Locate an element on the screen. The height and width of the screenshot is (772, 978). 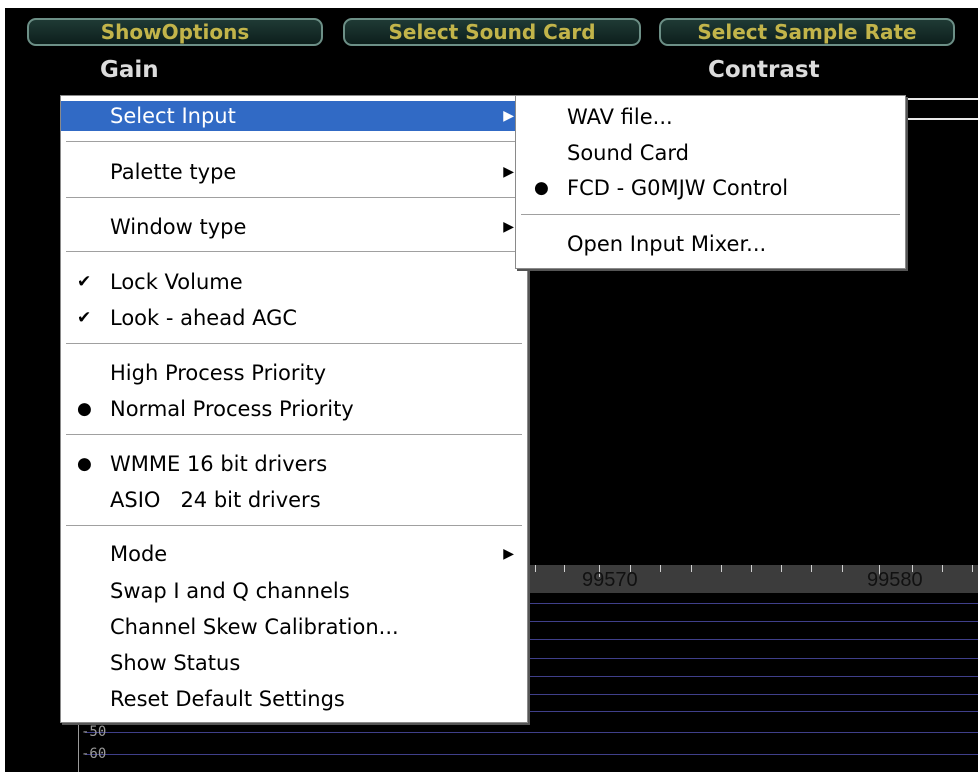
db-scale-label: -50 is located at coordinates (94, 732).